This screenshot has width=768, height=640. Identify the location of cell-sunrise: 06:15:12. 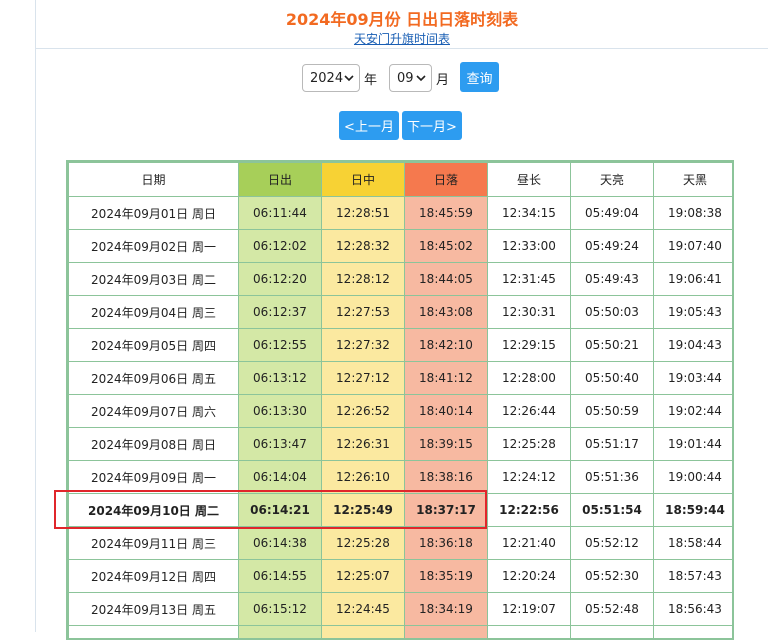
(280, 609).